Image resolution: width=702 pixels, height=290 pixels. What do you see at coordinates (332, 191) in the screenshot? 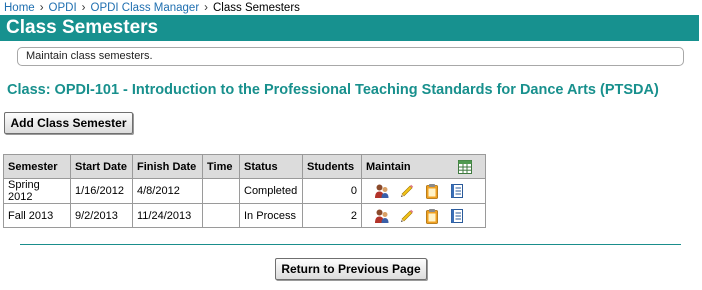
I see `cell-students: 0` at bounding box center [332, 191].